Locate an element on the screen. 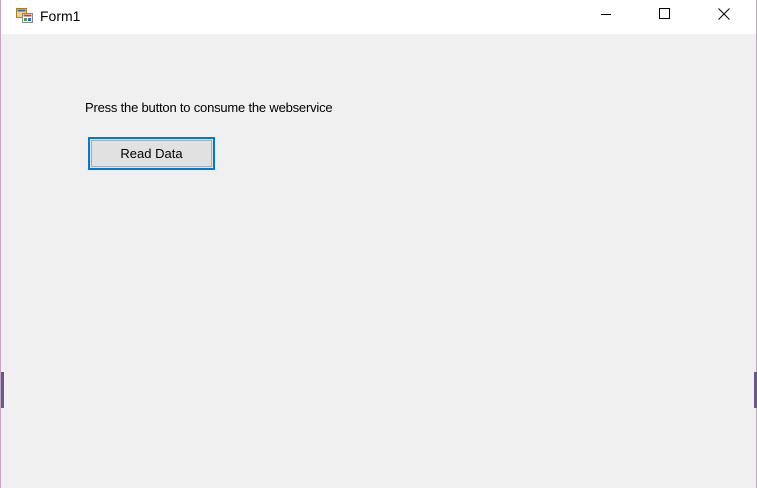  read-data-button-label: Read Data is located at coordinates (151, 153).